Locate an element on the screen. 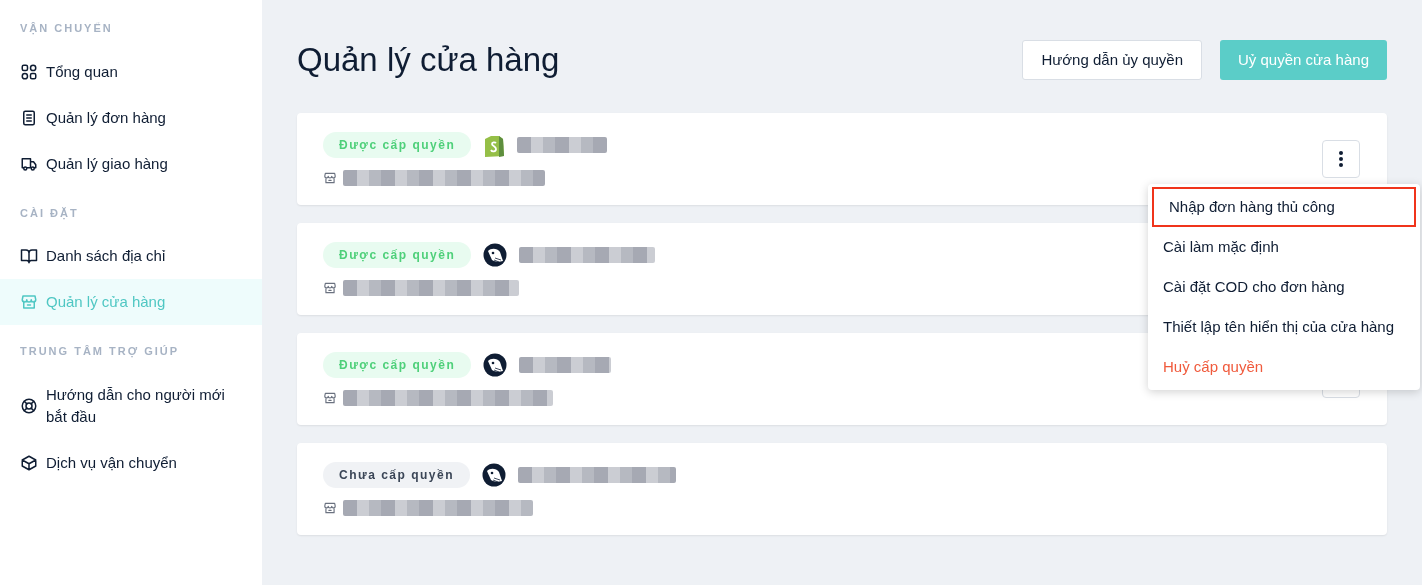  sidebar-item: Hướng dẫn cho người mới bắt đầu is located at coordinates (131, 405).